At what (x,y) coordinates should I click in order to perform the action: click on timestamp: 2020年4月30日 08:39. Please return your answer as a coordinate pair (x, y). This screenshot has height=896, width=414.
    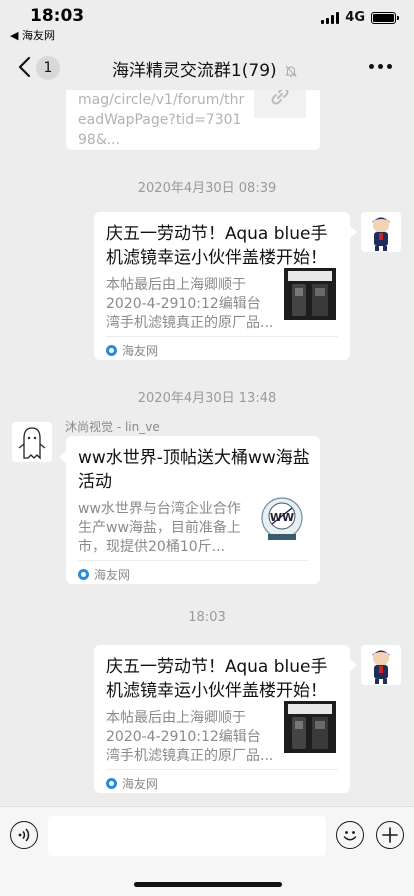
    Looking at the image, I should click on (207, 188).